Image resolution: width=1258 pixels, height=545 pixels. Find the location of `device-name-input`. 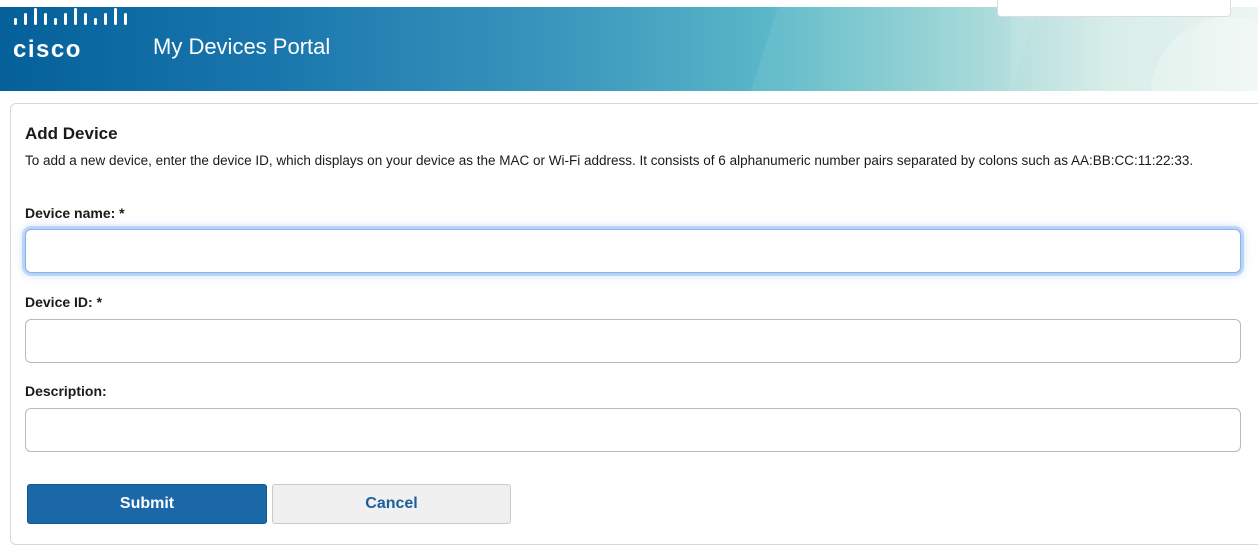

device-name-input is located at coordinates (633, 251).